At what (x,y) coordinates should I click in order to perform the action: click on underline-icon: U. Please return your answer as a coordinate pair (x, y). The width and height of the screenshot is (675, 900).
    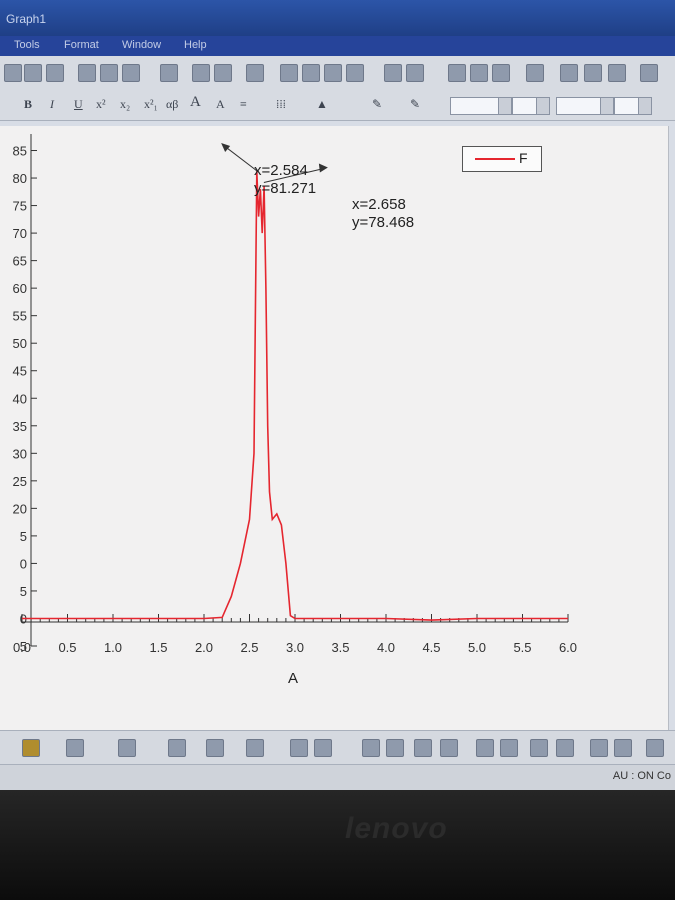
    Looking at the image, I should click on (78, 104).